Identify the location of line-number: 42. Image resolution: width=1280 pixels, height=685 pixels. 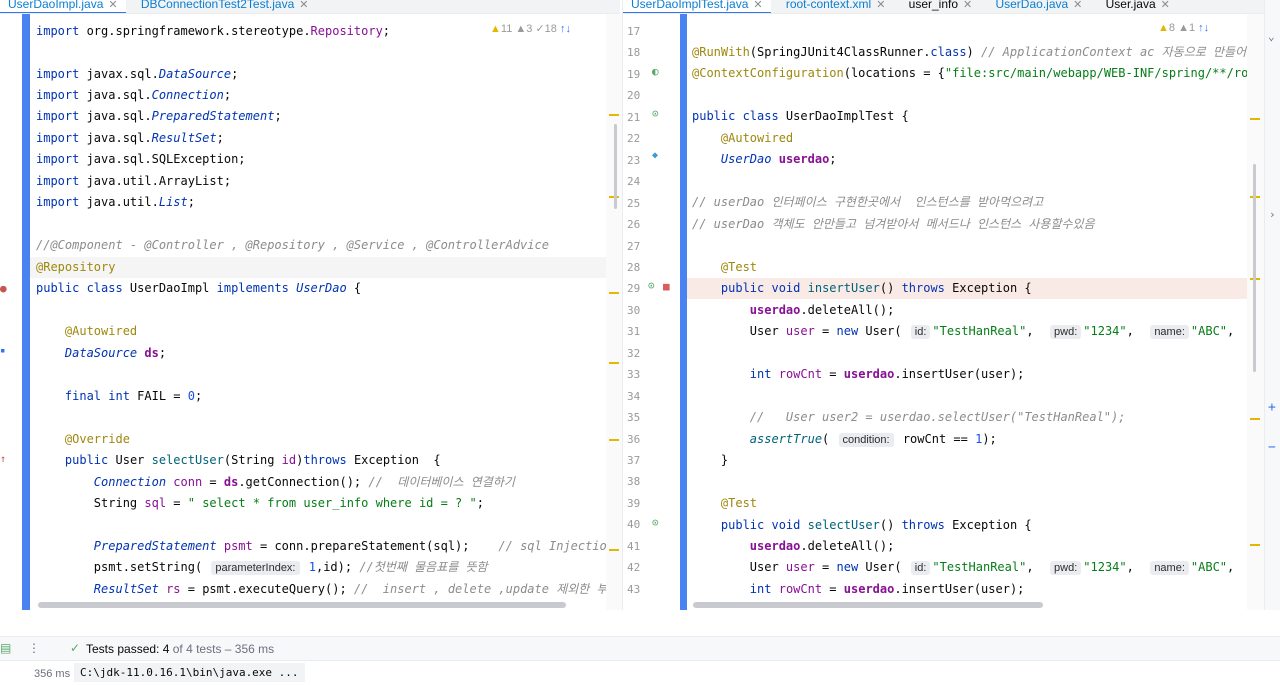
(634, 568).